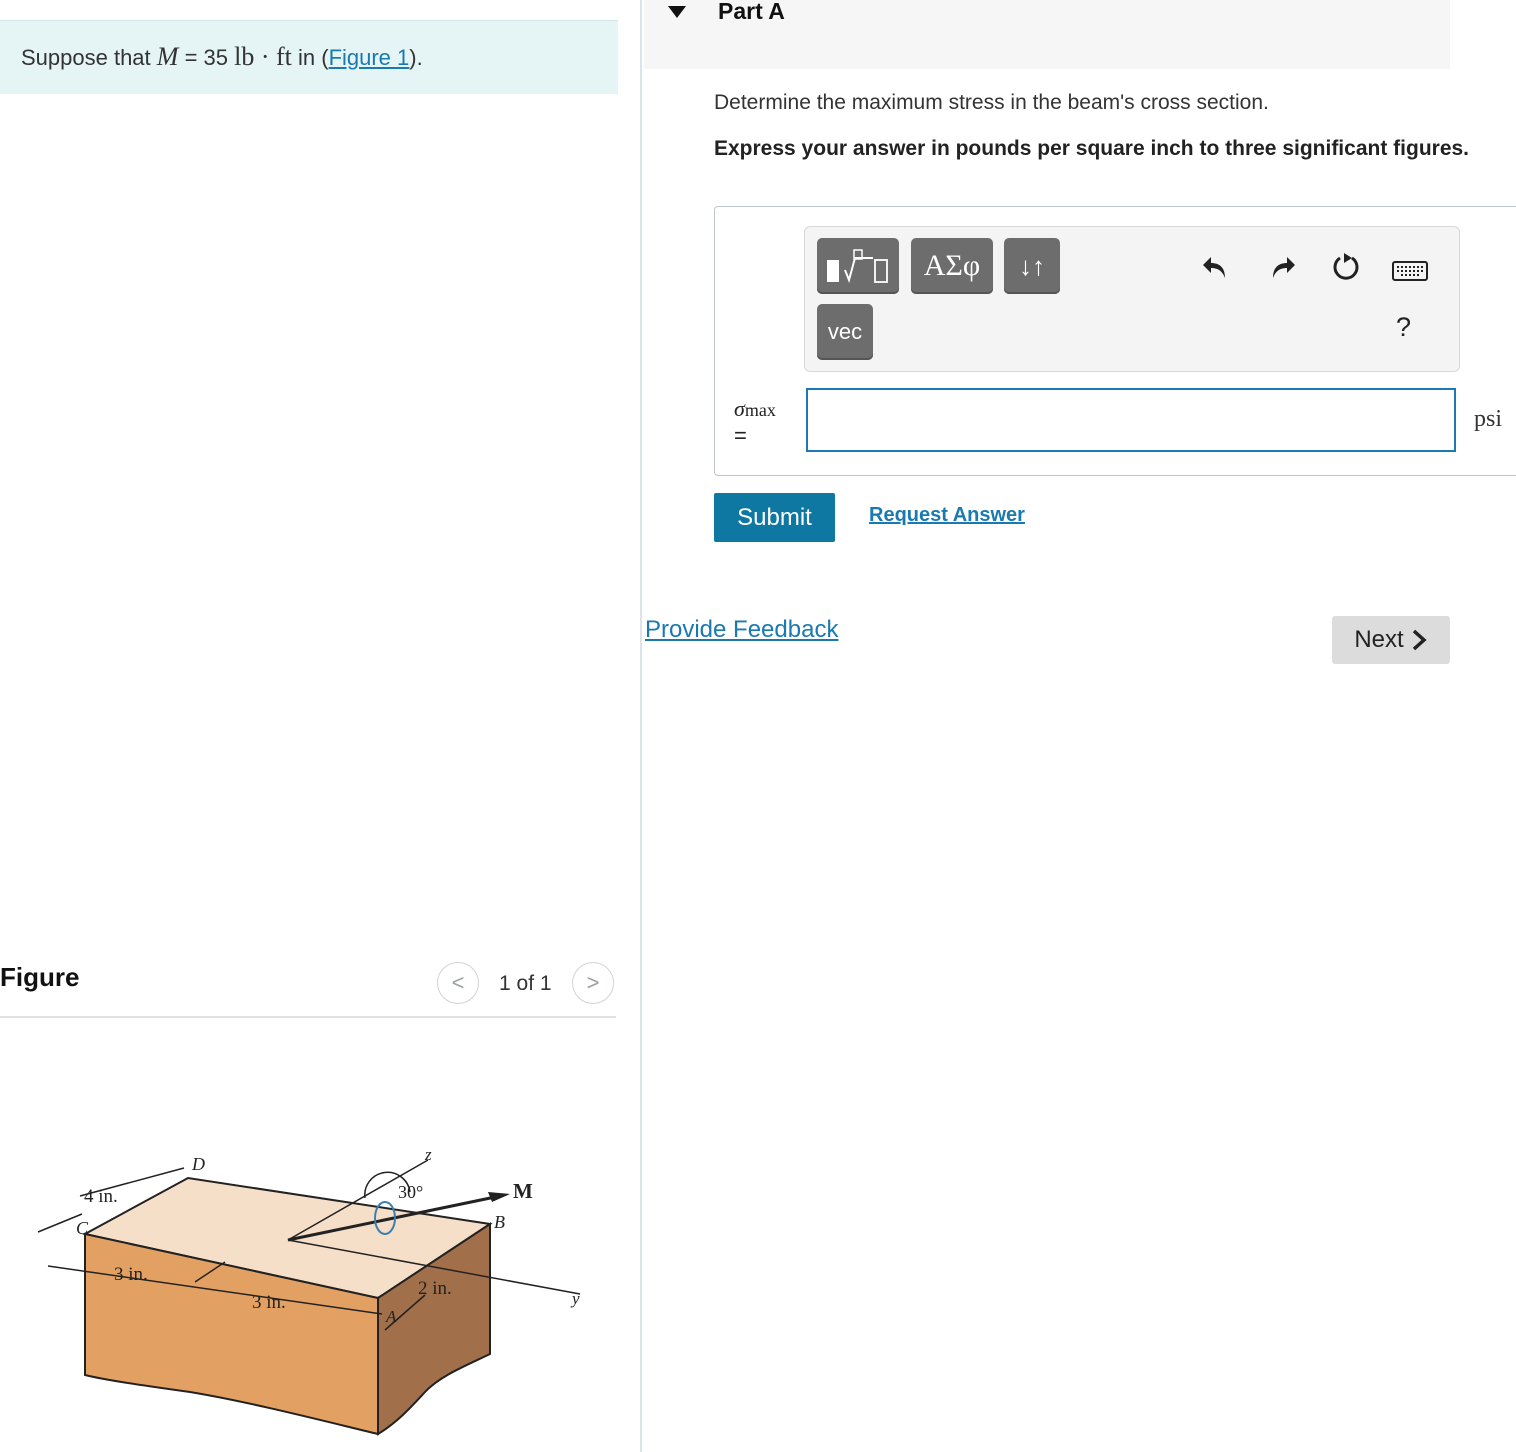 This screenshot has width=1516, height=1452. I want to click on collapse-caret-icon, so click(677, 12).